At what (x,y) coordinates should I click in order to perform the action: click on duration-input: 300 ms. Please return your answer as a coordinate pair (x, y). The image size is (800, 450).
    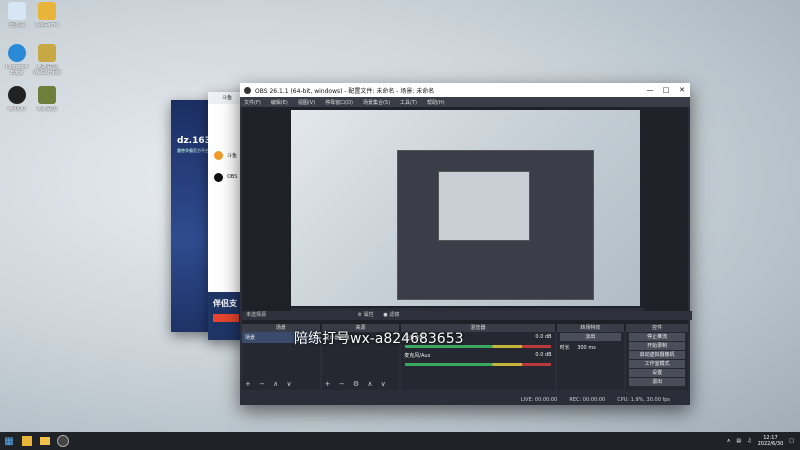
    Looking at the image, I should click on (586, 348).